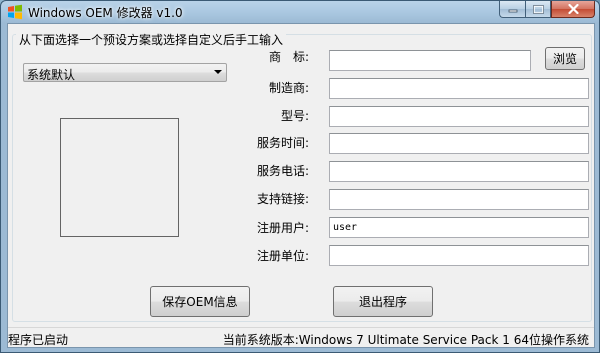  I want to click on preset-selected-value: 系统默认, so click(51, 75).